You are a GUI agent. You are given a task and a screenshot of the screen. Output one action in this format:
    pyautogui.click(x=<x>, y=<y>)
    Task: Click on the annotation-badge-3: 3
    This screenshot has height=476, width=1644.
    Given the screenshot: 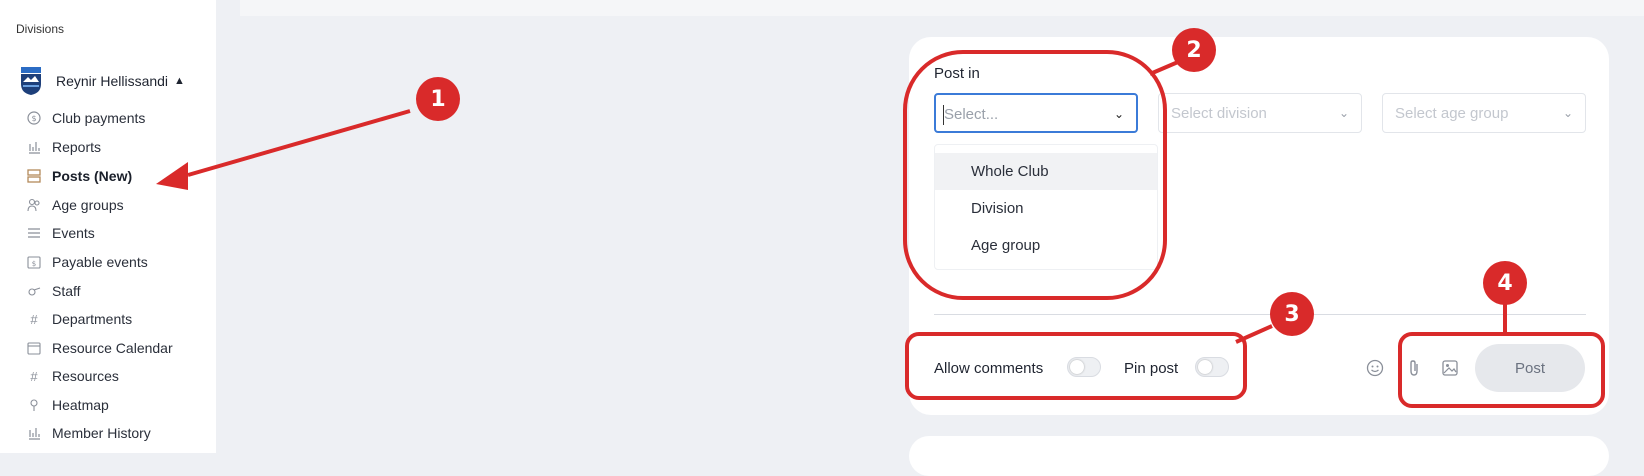 What is the action you would take?
    pyautogui.click(x=1292, y=314)
    